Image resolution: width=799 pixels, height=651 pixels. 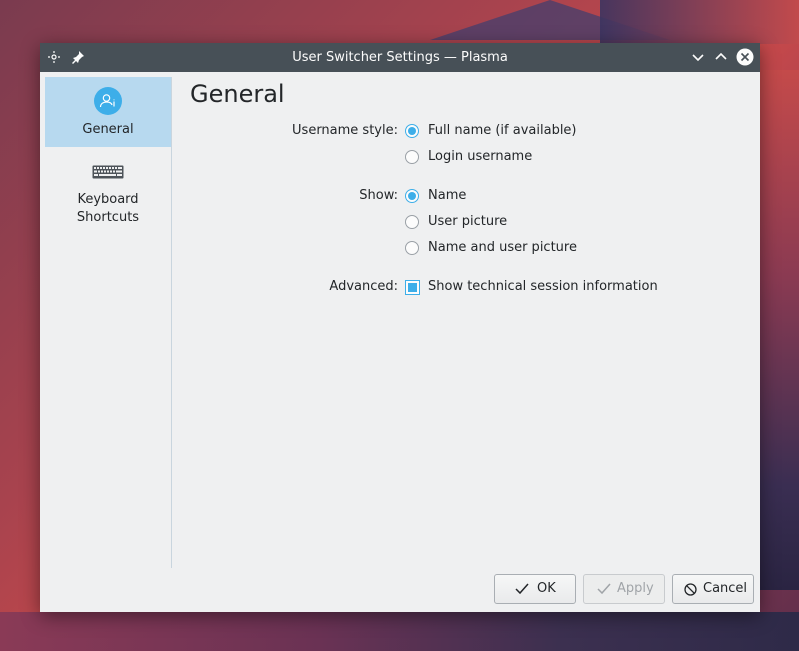 I want to click on apply-button: Apply, so click(x=624, y=589).